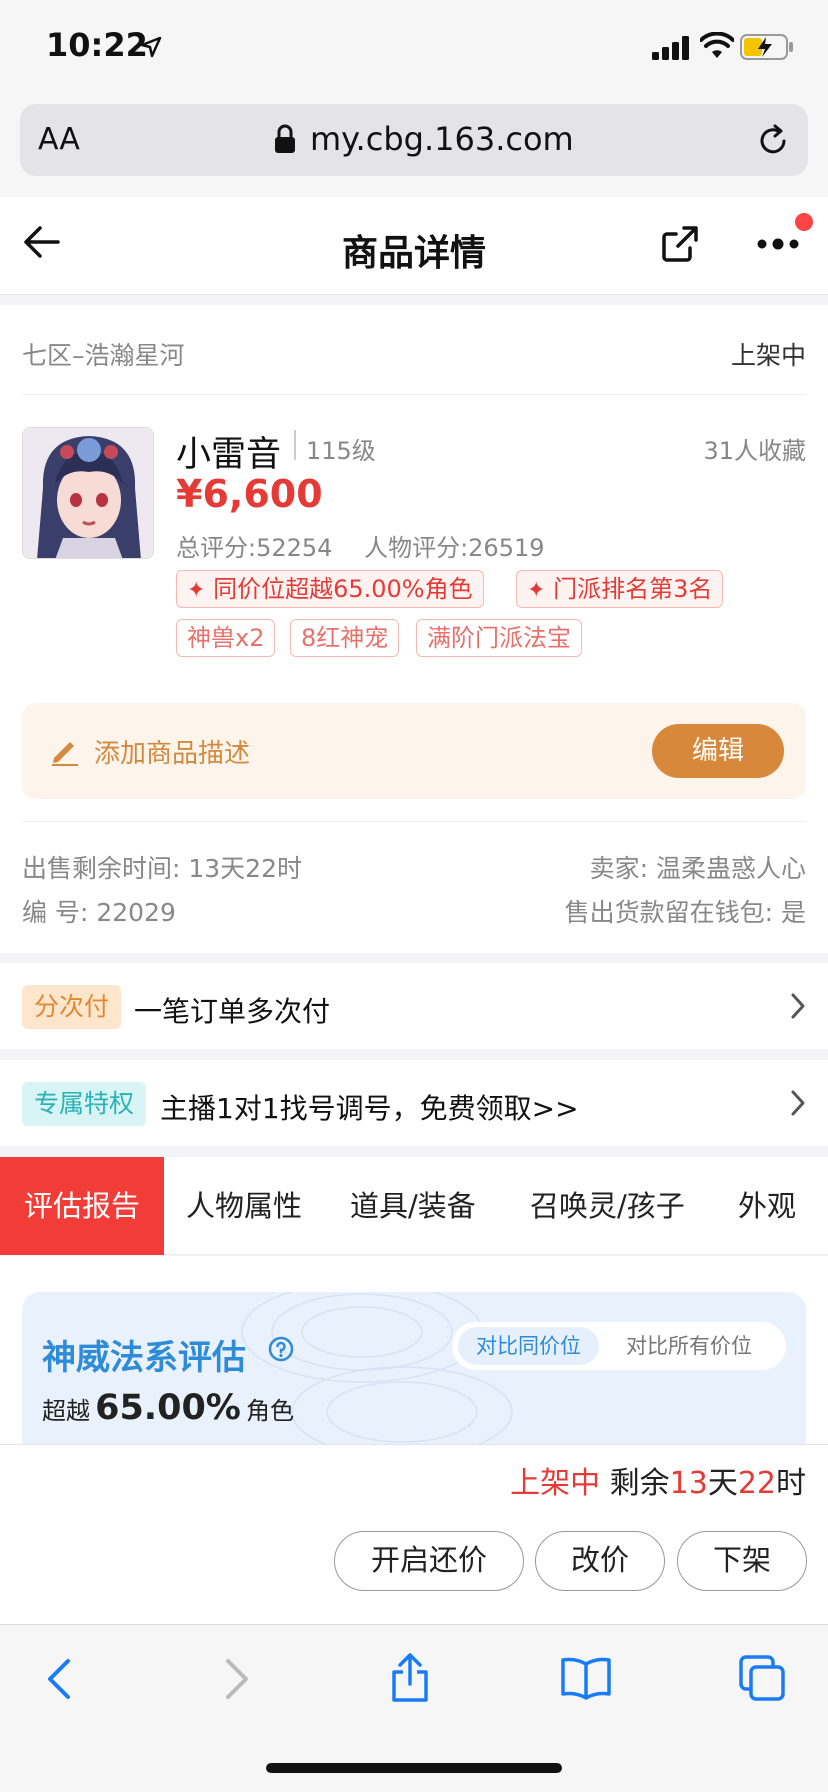  I want to click on sale-status: 上架中, so click(555, 1483).